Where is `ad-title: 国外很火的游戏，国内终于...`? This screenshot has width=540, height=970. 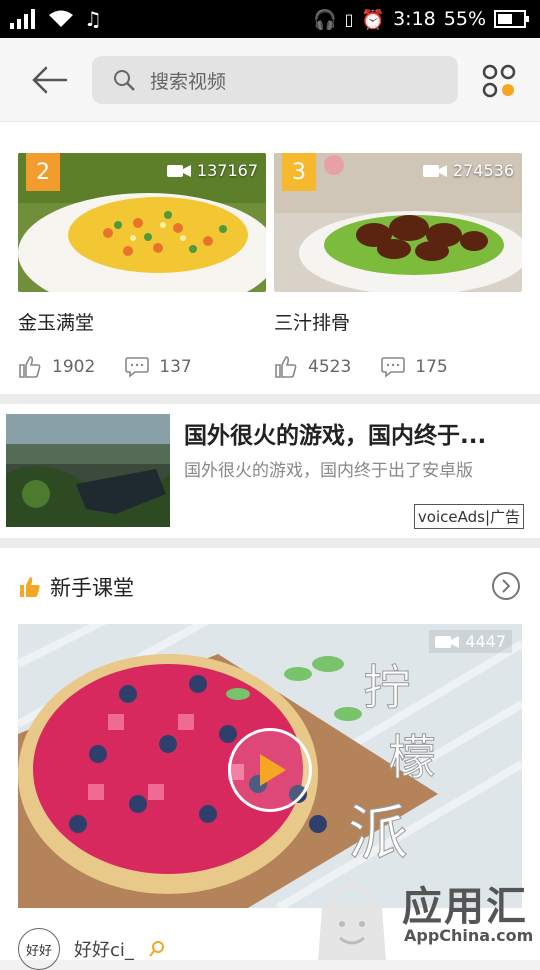
ad-title: 国外很火的游戏，国内终于... is located at coordinates (335, 433).